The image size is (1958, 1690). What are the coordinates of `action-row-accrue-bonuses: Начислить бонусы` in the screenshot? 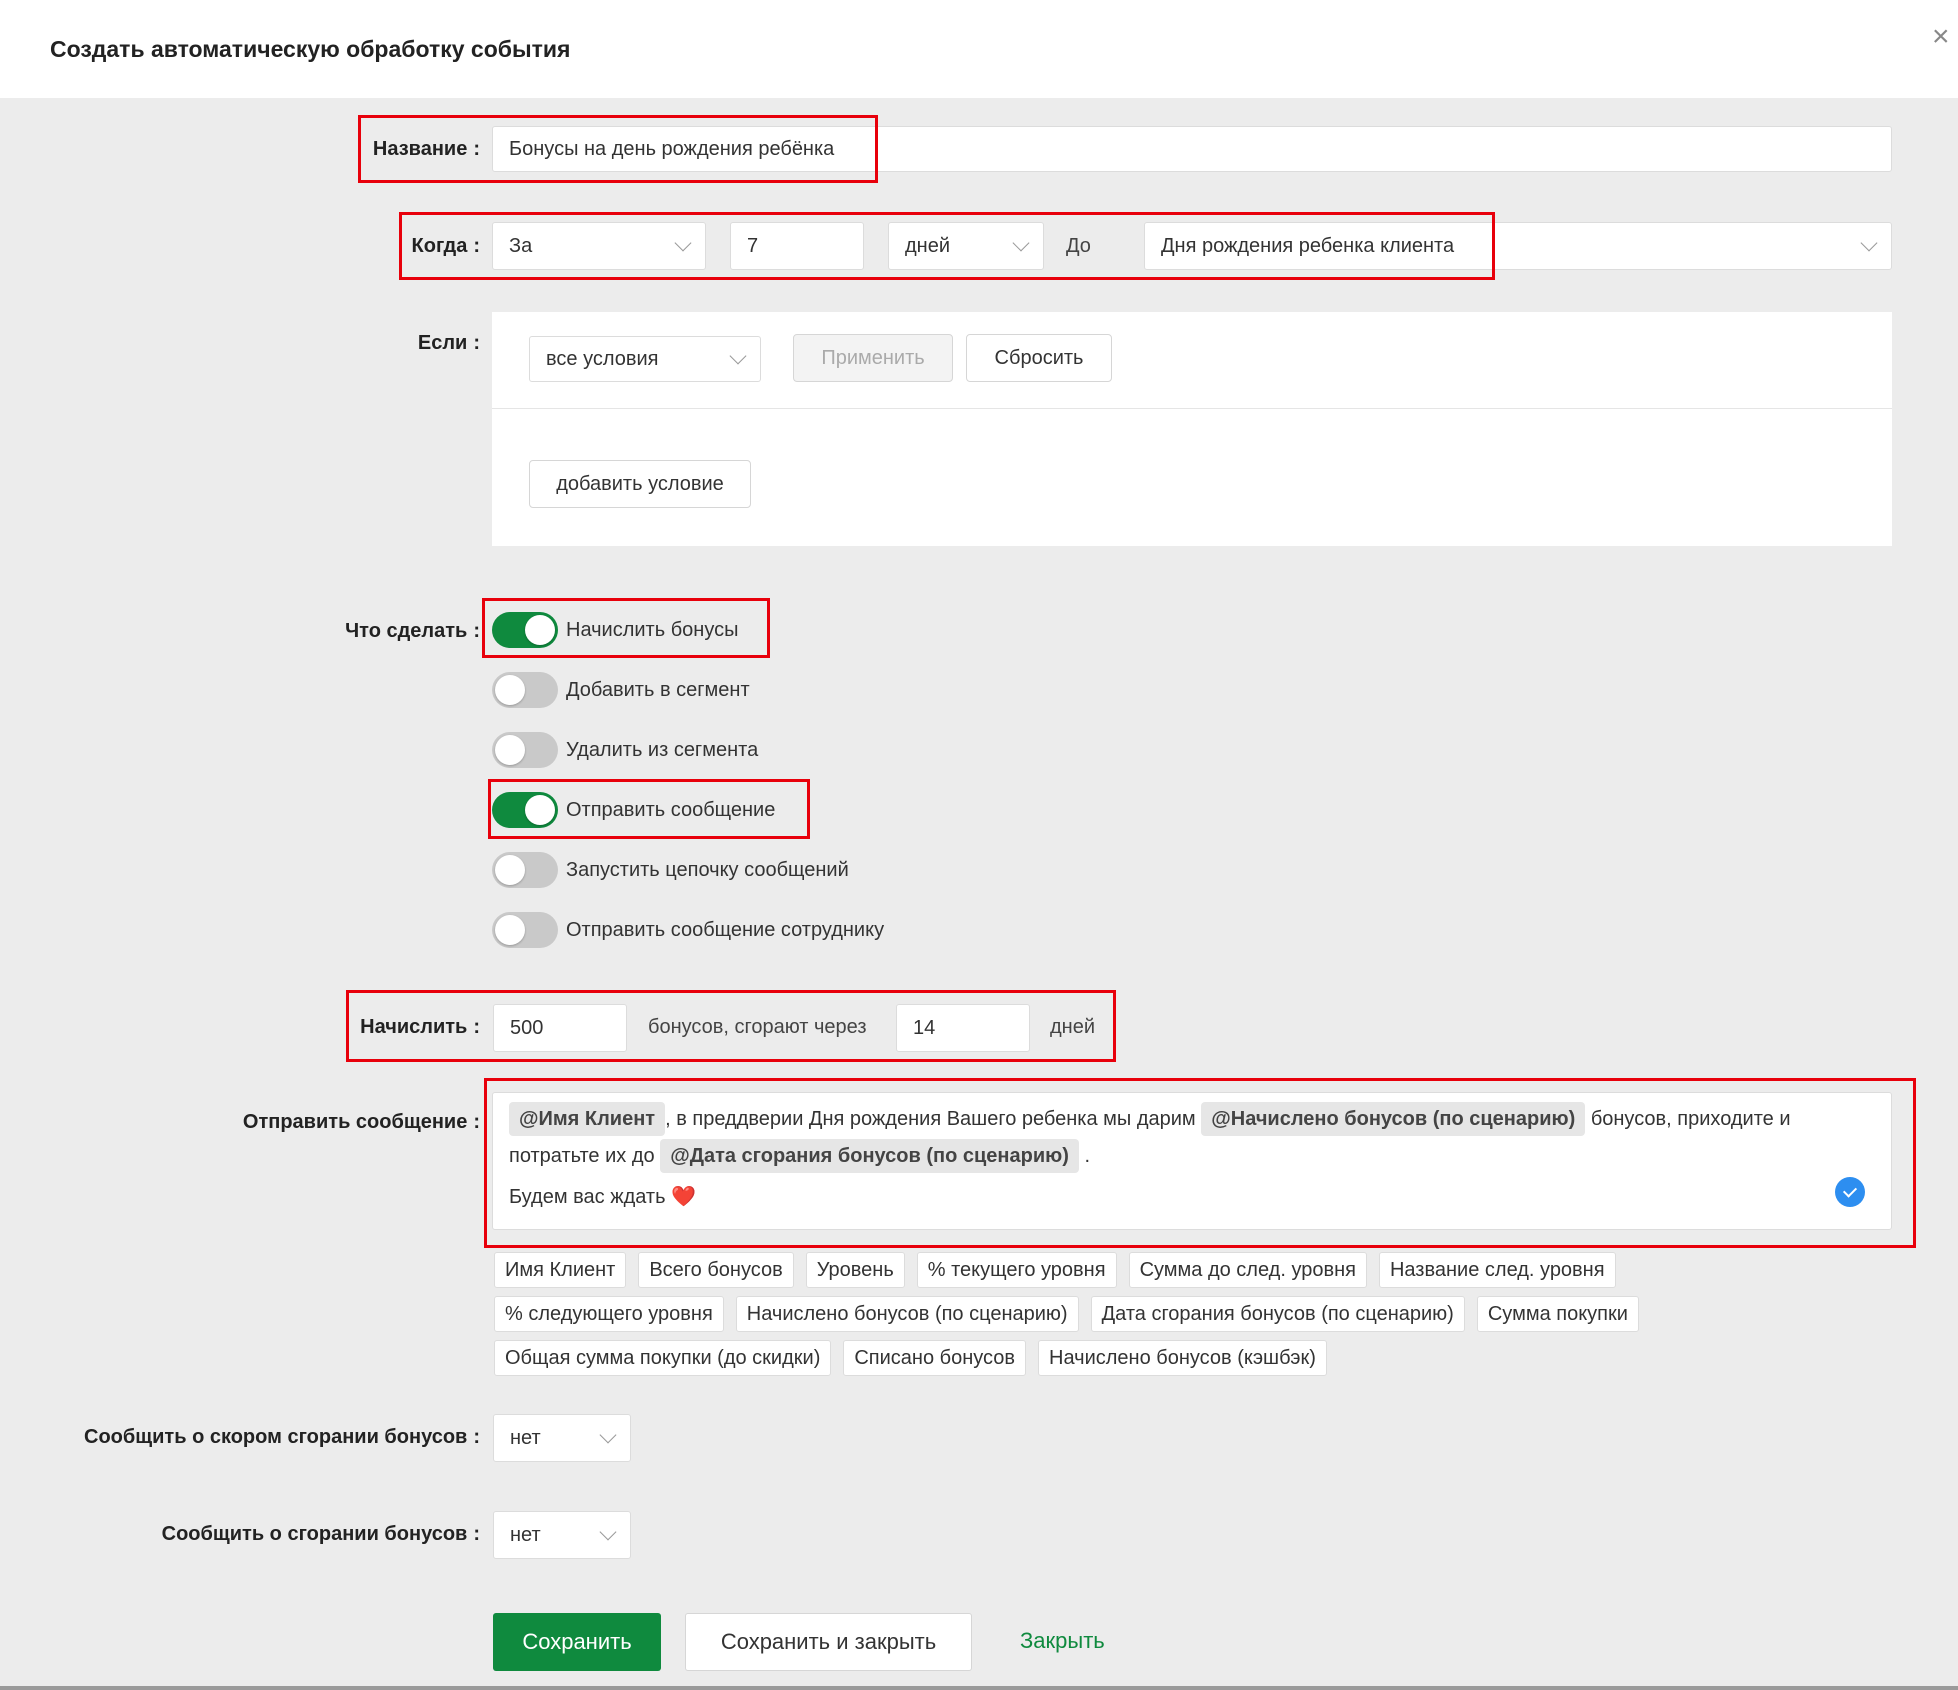 It's located at (615, 630).